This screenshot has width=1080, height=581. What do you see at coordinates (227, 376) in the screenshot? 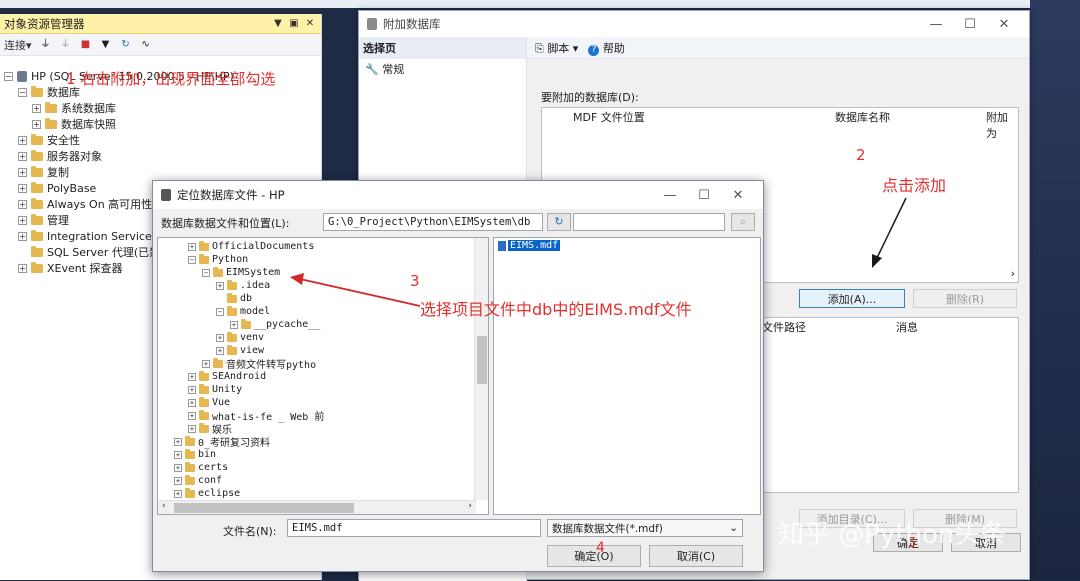
I see `folder-tree-node: + SEAndroid` at bounding box center [227, 376].